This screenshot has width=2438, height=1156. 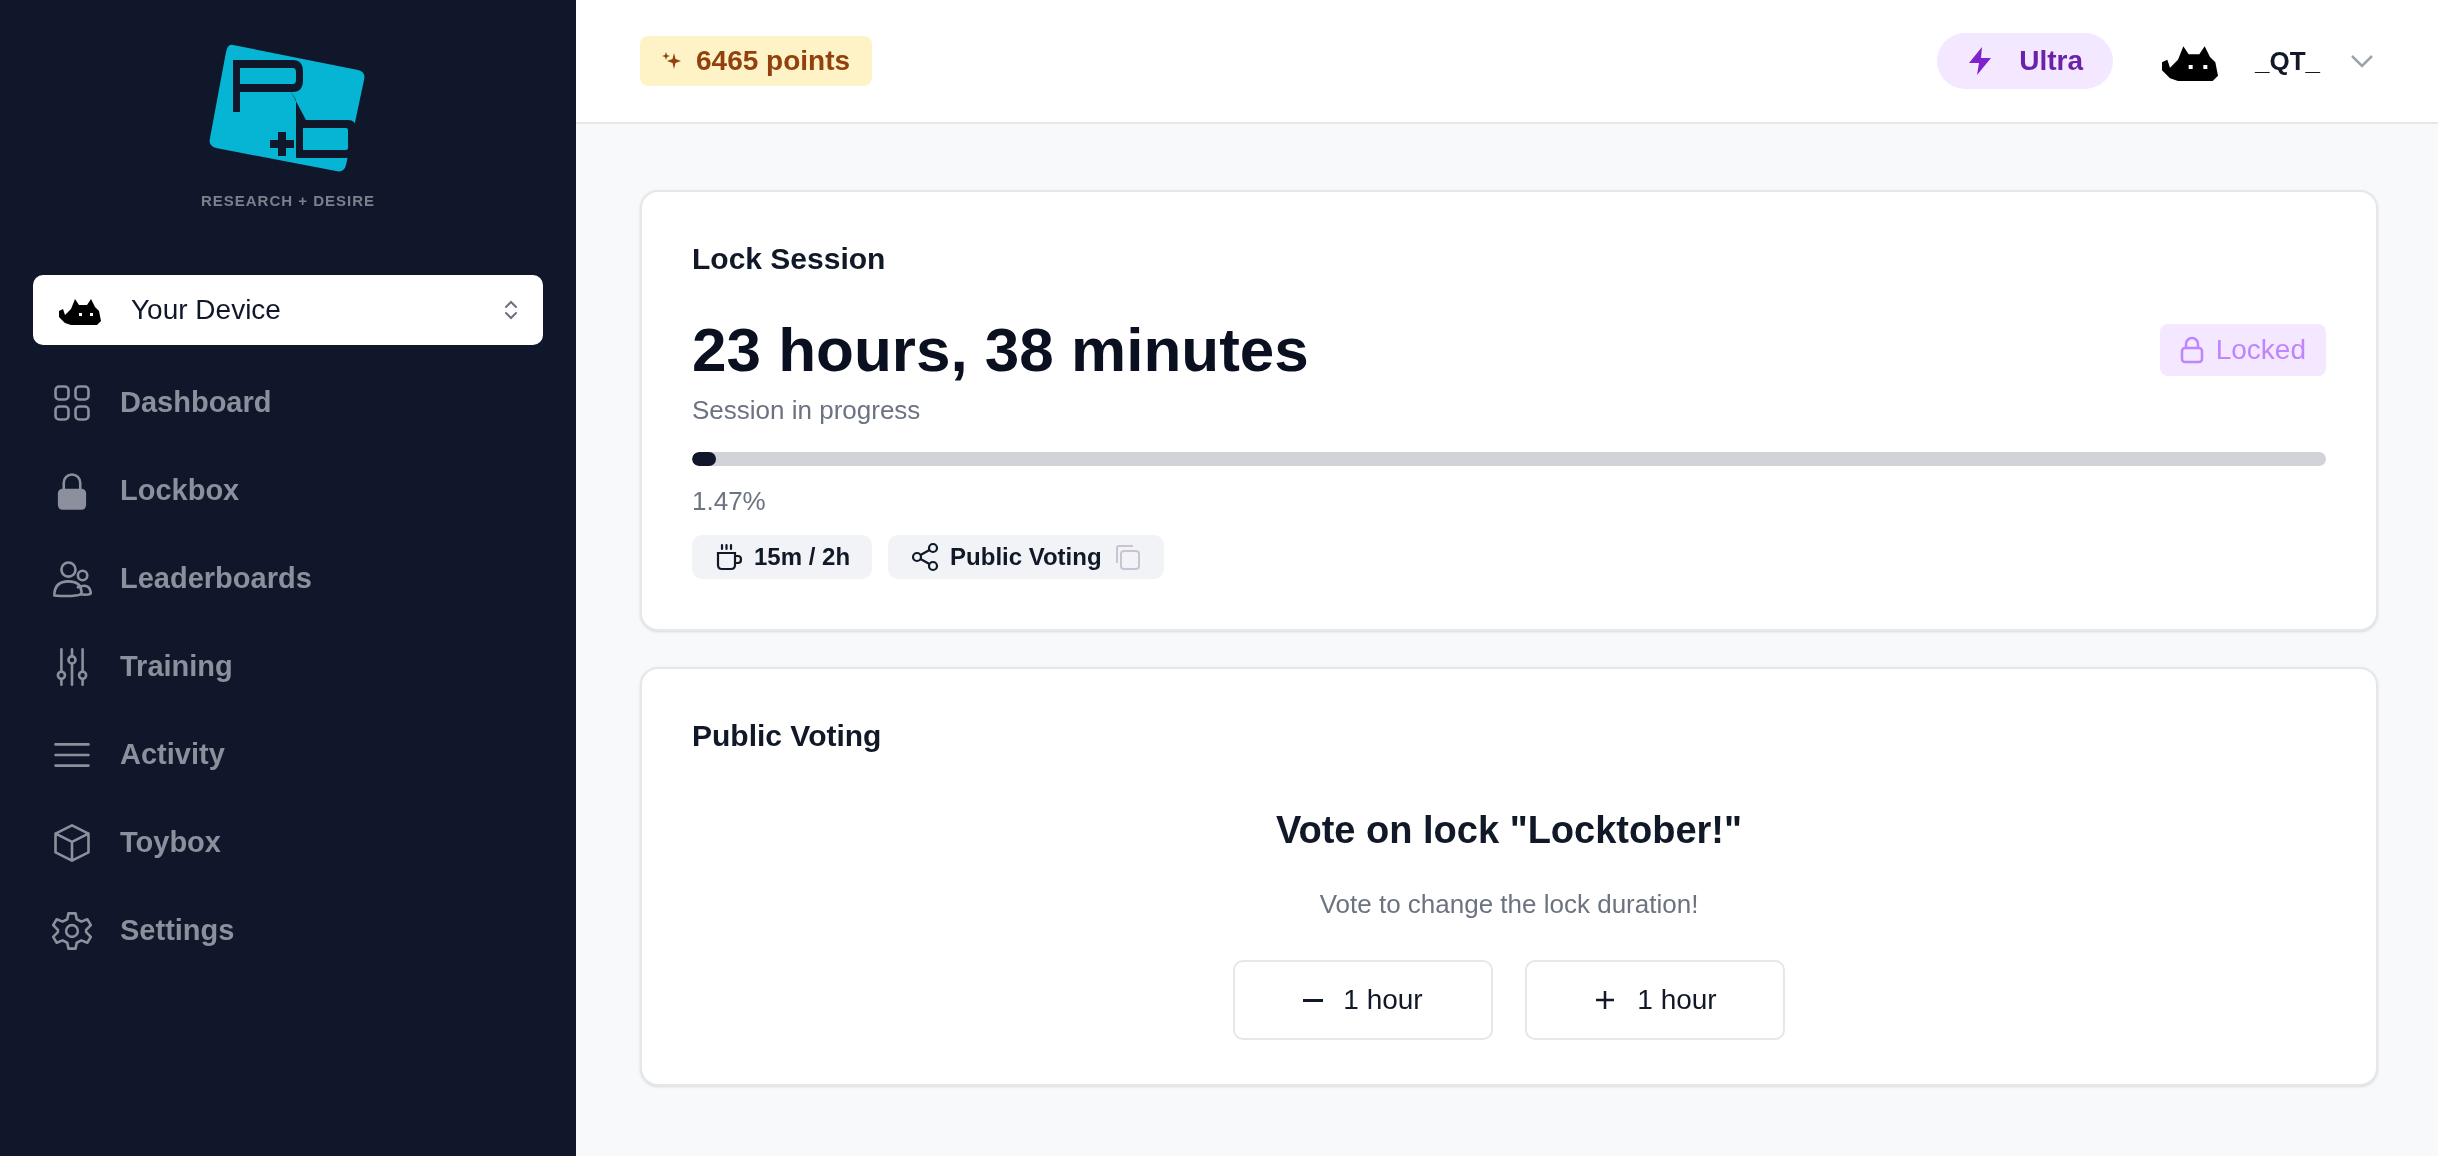 What do you see at coordinates (2287, 61) in the screenshot?
I see `username: _QT_` at bounding box center [2287, 61].